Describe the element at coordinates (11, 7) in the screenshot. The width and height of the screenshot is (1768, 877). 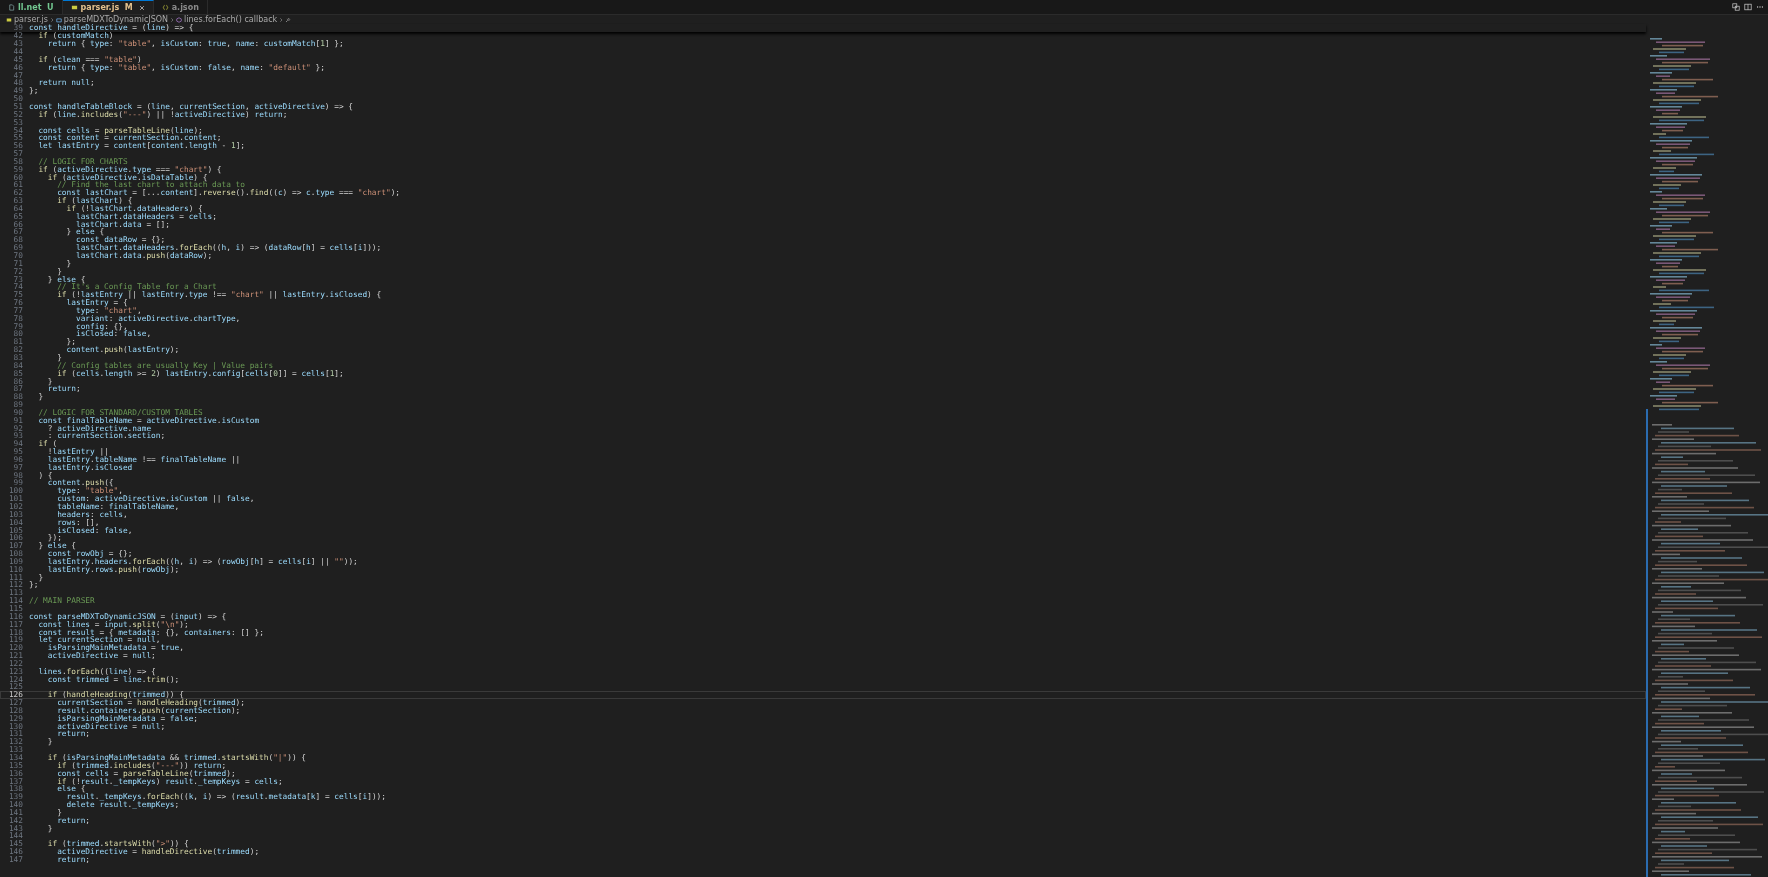
I see `file-icon` at that location.